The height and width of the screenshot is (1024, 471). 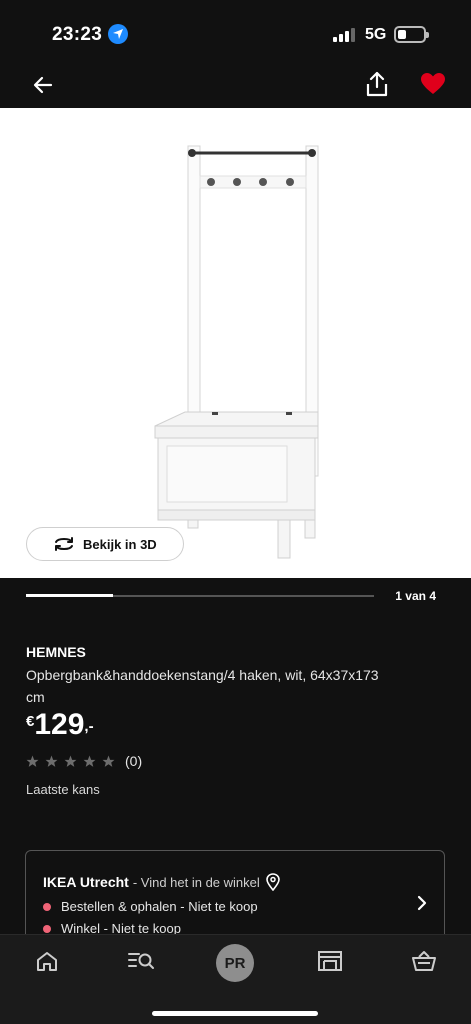 I want to click on network-type: 5G, so click(x=376, y=34).